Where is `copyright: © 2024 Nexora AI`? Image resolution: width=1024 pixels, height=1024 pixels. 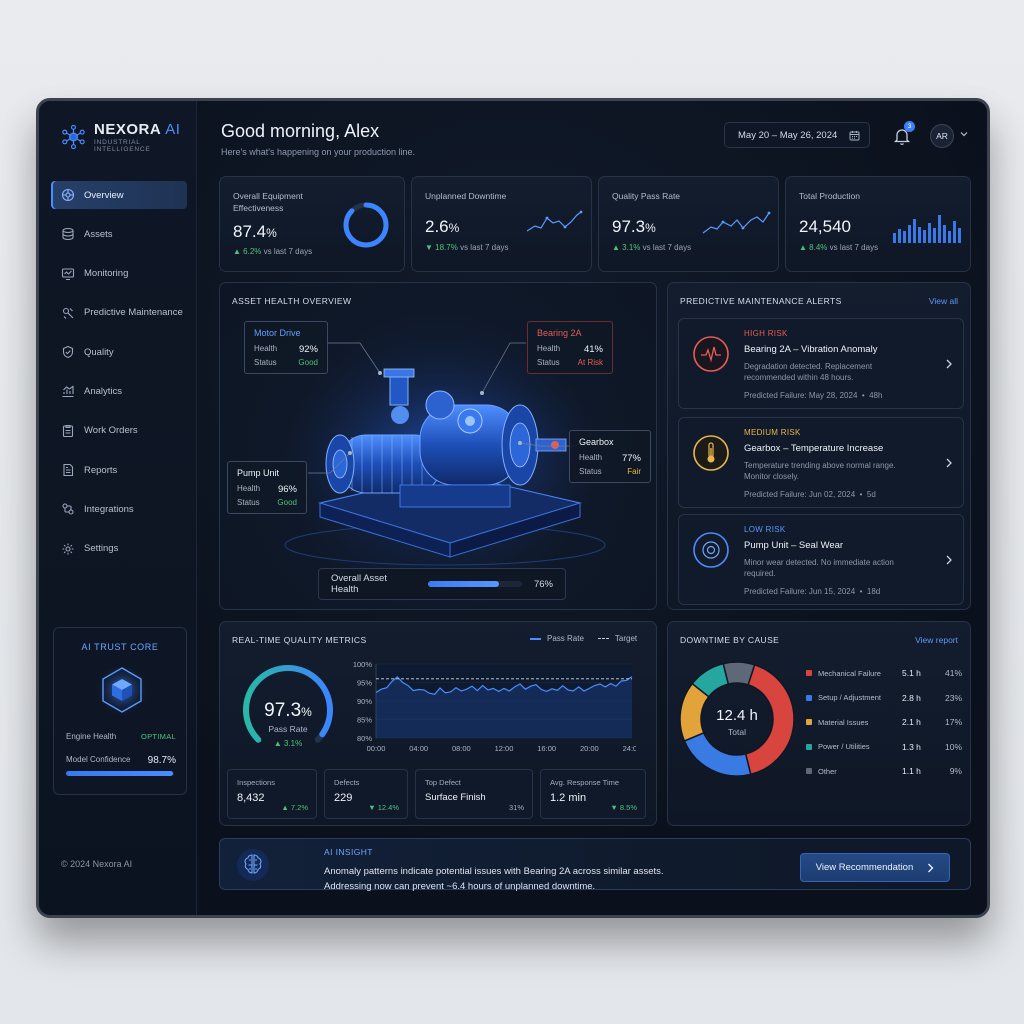 copyright: © 2024 Nexora AI is located at coordinates (97, 864).